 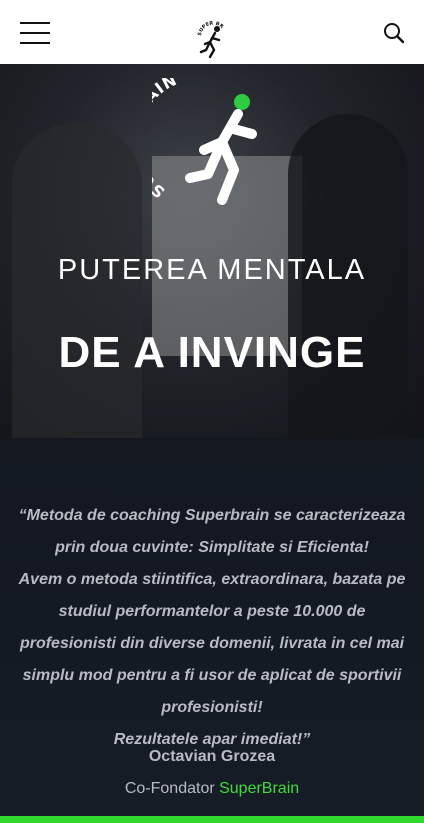 I want to click on role-brand-link: SuperBrain, so click(x=259, y=788).